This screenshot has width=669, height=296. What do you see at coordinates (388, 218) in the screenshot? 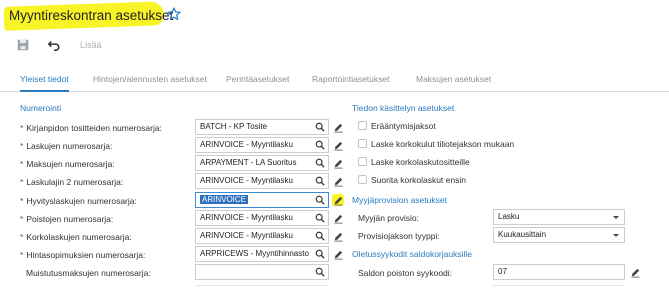
I see `field-label: Myyjän provisio:` at bounding box center [388, 218].